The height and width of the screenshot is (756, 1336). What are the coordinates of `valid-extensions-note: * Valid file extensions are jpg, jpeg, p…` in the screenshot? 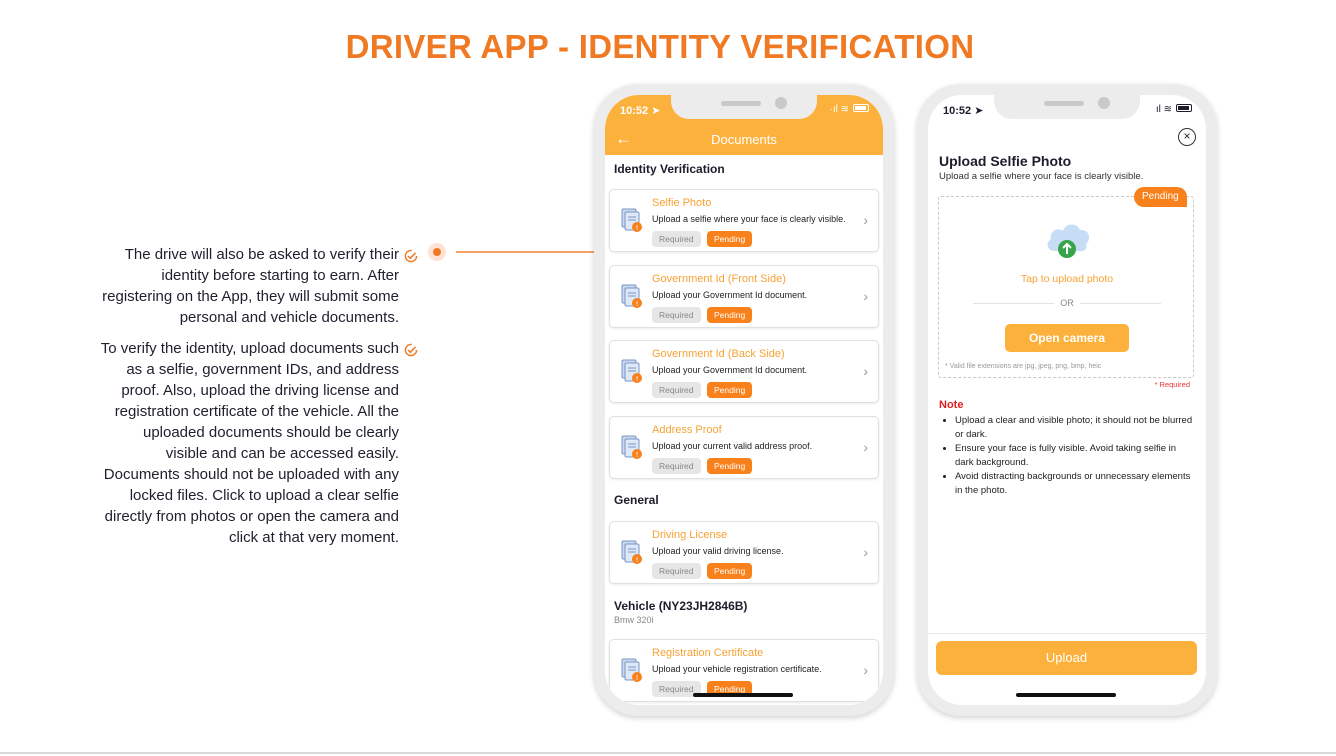 It's located at (1023, 366).